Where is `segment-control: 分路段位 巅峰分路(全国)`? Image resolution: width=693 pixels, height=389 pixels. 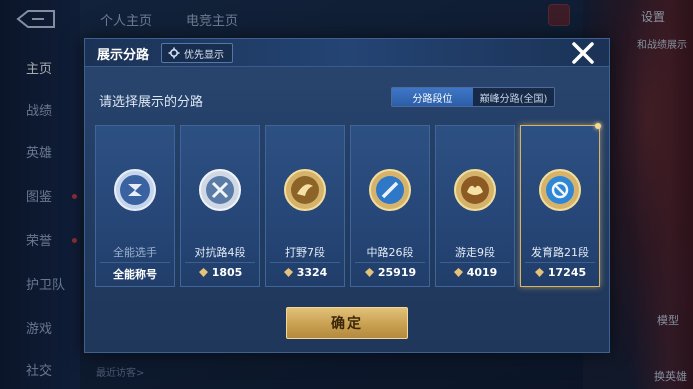 segment-control: 分路段位 巅峰分路(全国) is located at coordinates (473, 97).